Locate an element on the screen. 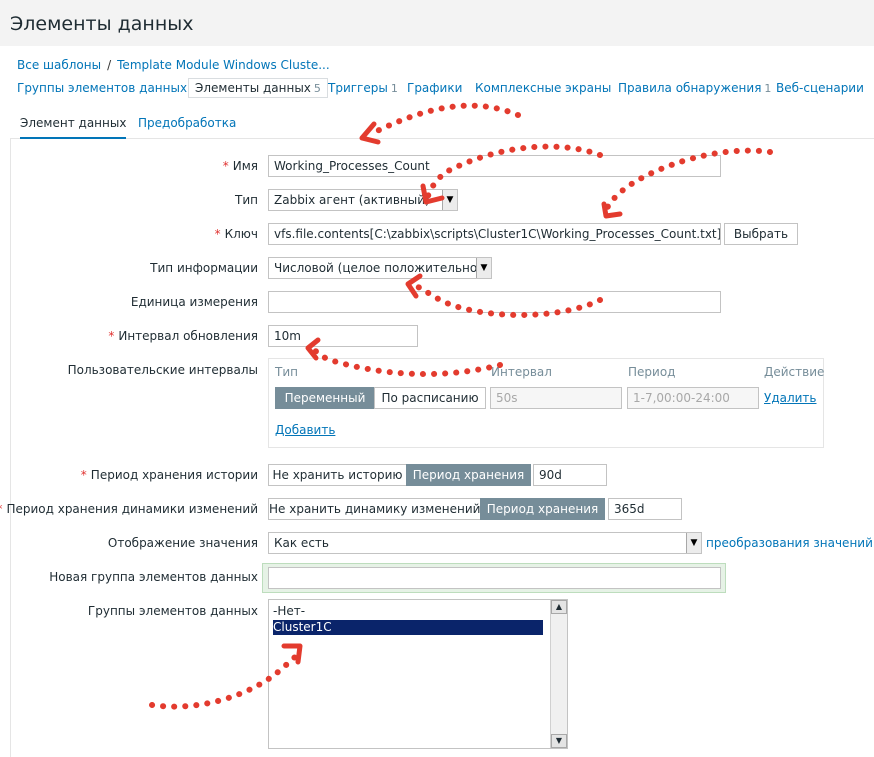 This screenshot has width=874, height=757. history-keep-button: Период хранения is located at coordinates (468, 475).